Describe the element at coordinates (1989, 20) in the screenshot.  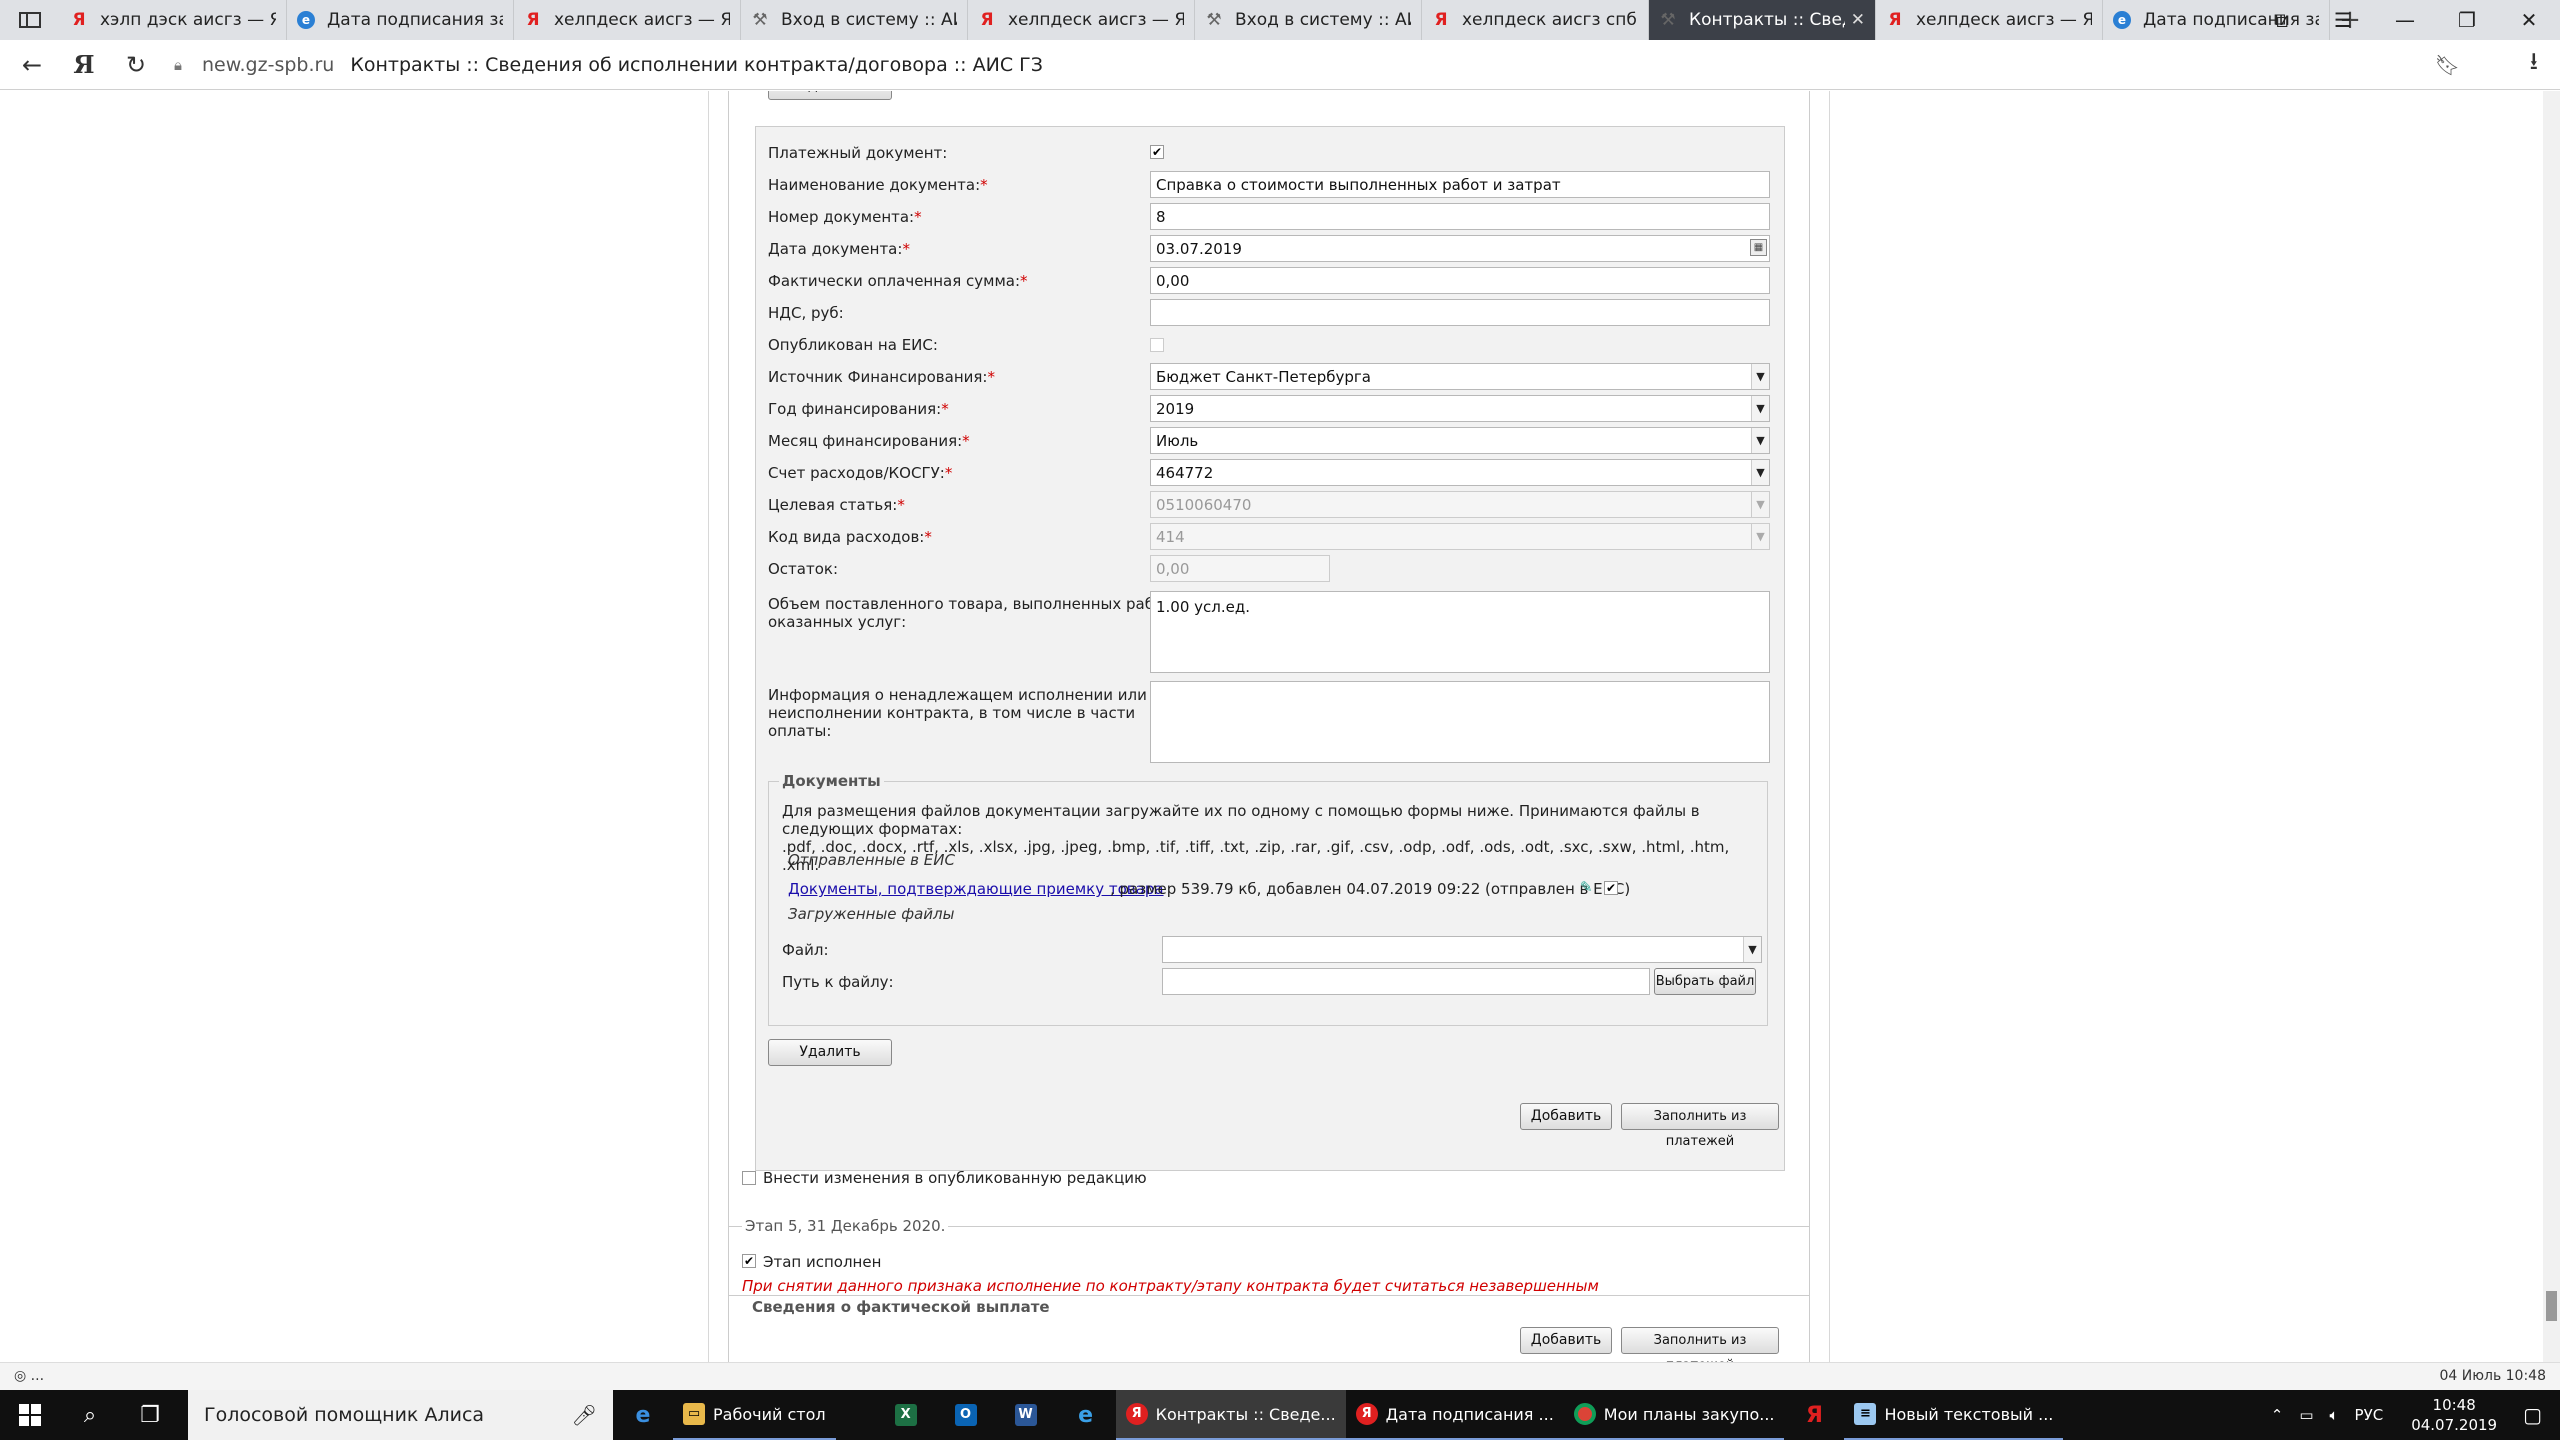
I see `tab-8: Яхелпдеск аисгз — Ян` at that location.